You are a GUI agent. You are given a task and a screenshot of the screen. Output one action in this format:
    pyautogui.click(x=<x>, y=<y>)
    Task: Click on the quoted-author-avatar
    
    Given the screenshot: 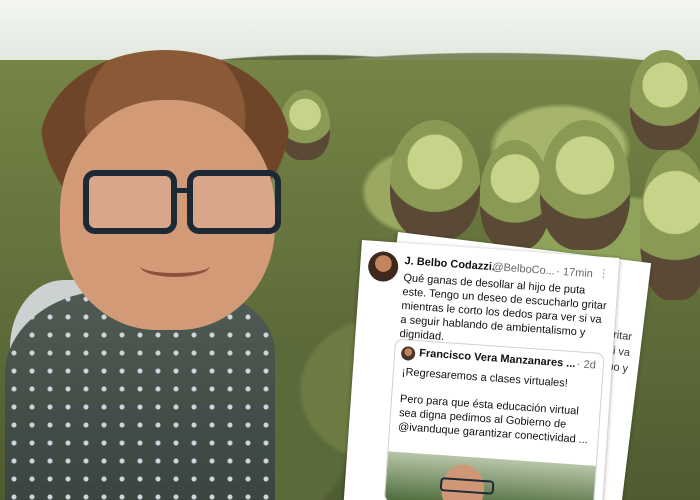 What is the action you would take?
    pyautogui.click(x=408, y=353)
    